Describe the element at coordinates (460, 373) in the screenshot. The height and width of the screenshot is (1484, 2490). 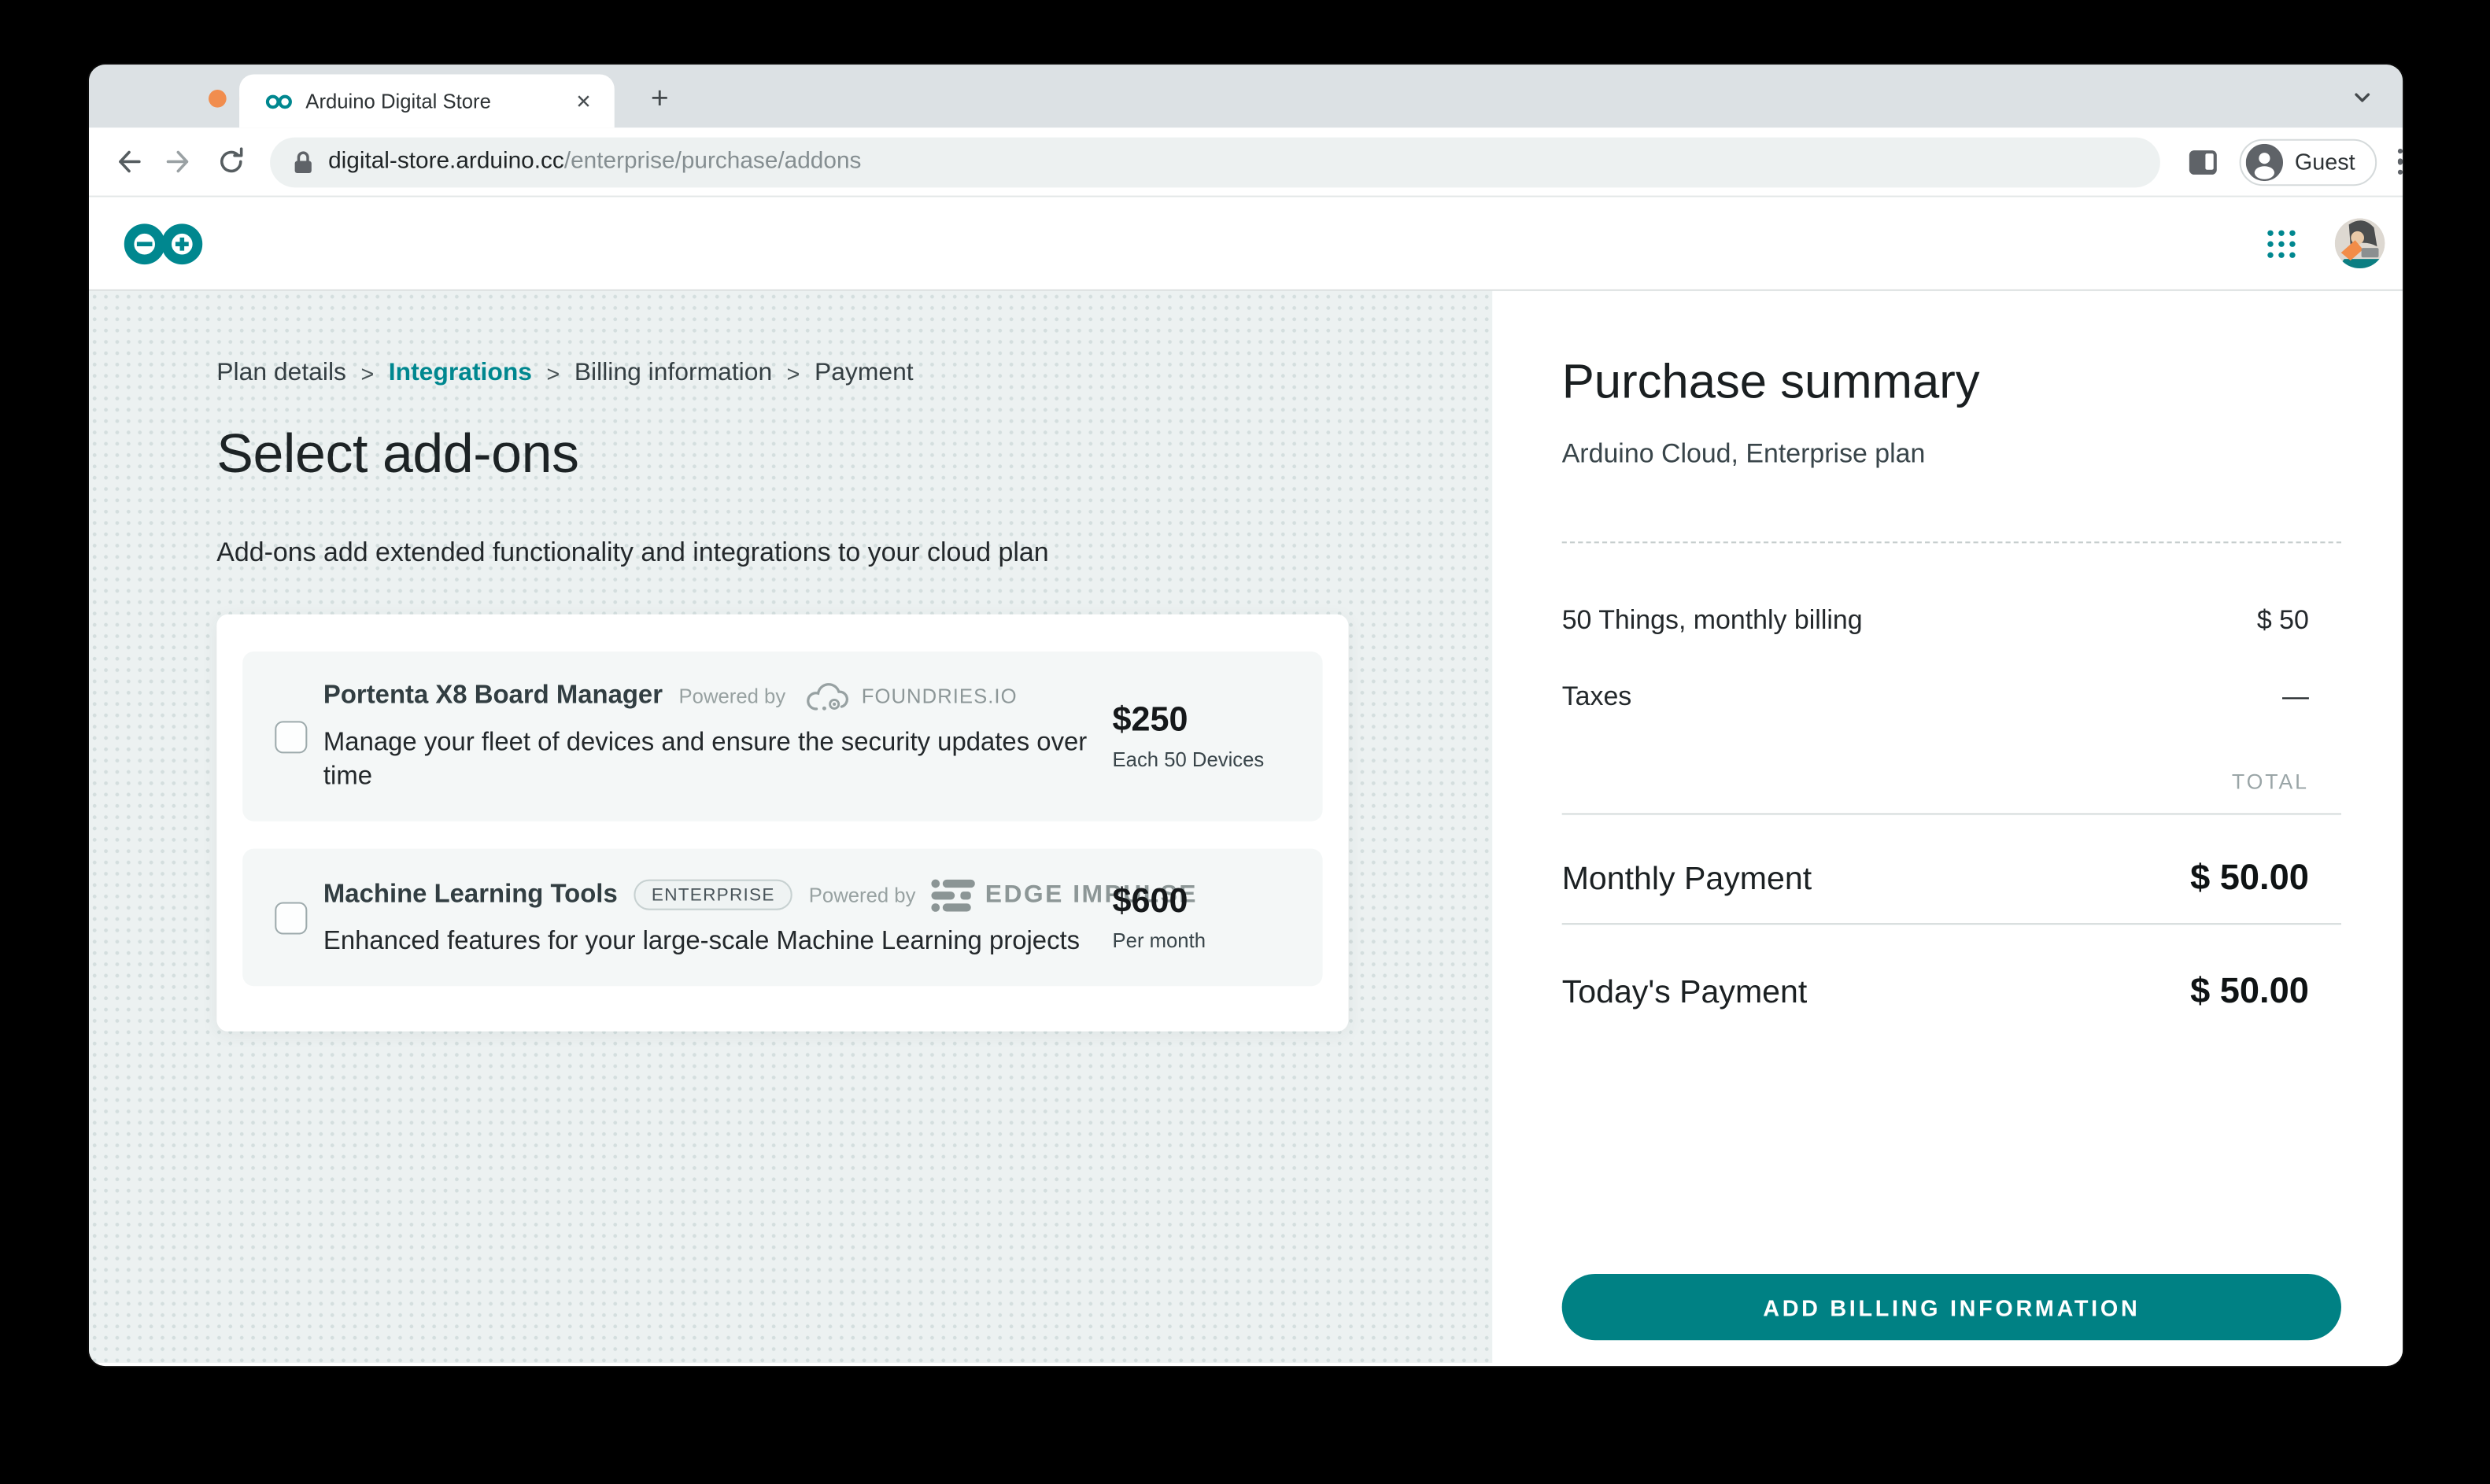
I see `breadcrumb-integrations: Integrations` at that location.